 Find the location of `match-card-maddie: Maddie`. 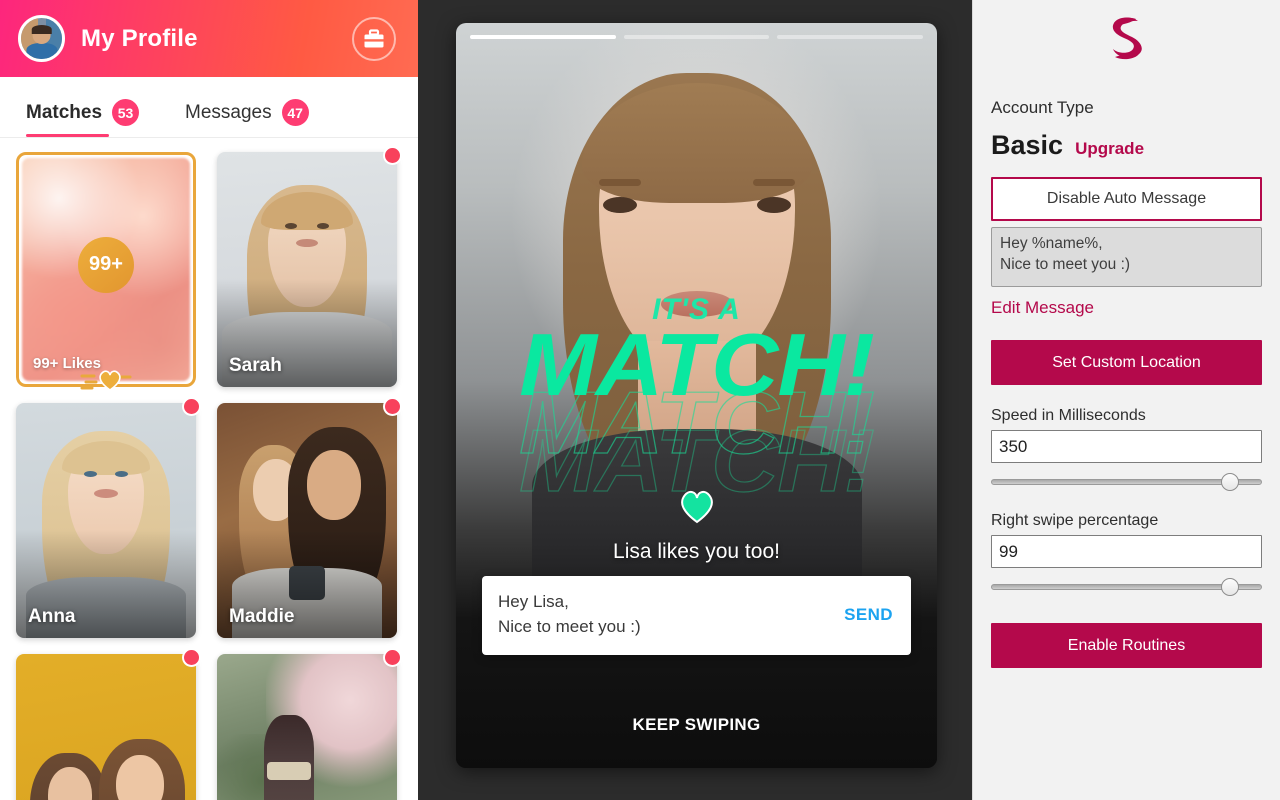

match-card-maddie: Maddie is located at coordinates (308, 518).